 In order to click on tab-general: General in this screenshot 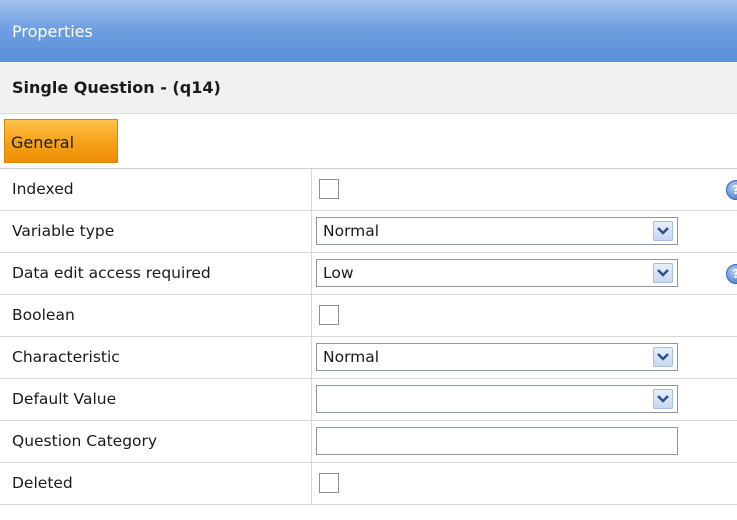, I will do `click(61, 141)`.